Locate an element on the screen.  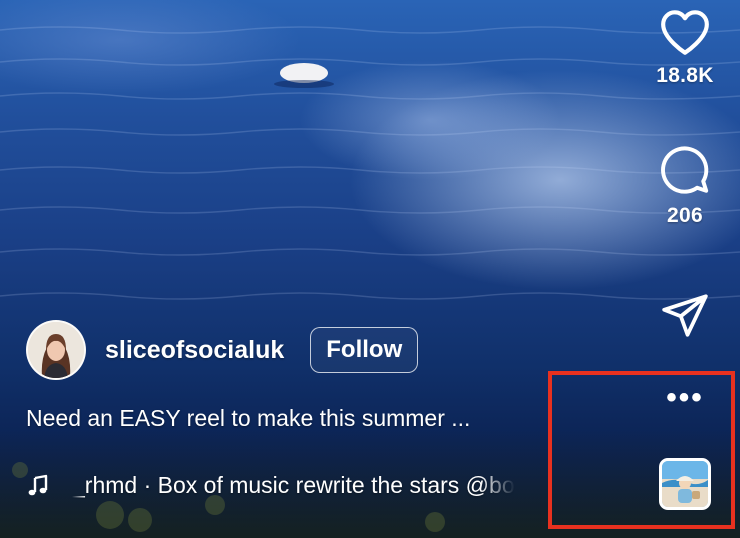
avatar is located at coordinates (56, 350).